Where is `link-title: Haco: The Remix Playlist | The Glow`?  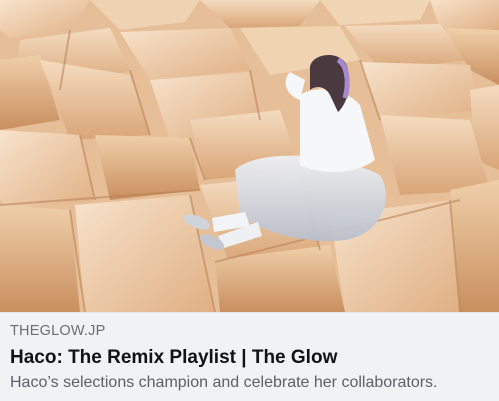 link-title: Haco: The Remix Playlist | The Glow is located at coordinates (249, 358).